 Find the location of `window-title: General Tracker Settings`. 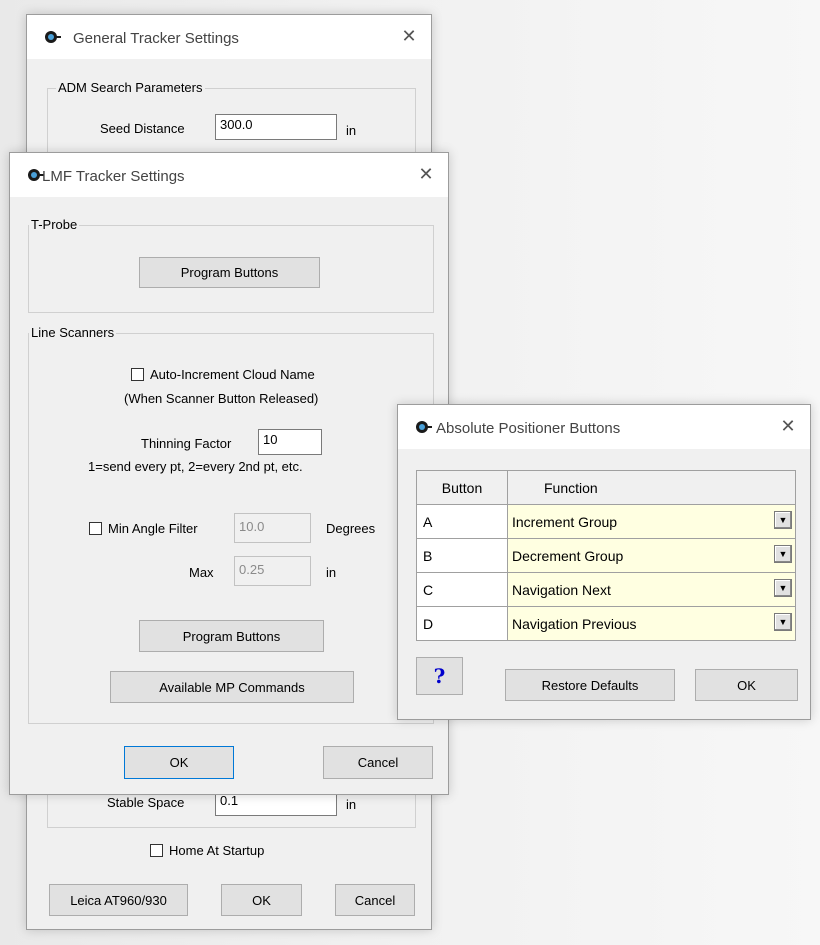

window-title: General Tracker Settings is located at coordinates (156, 38).